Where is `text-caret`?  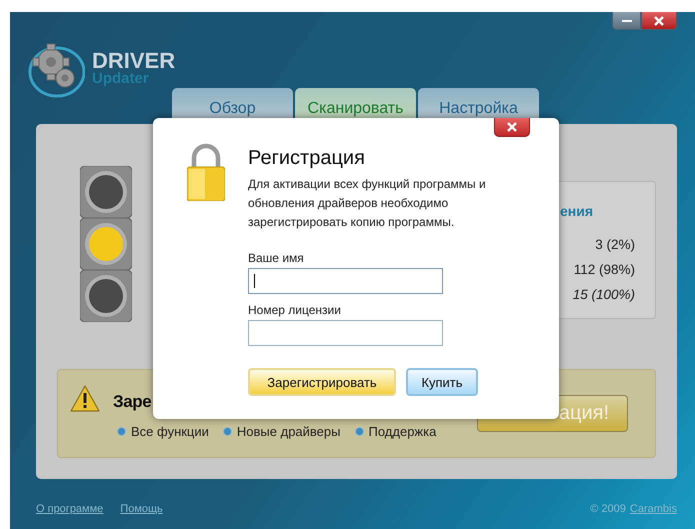
text-caret is located at coordinates (254, 281).